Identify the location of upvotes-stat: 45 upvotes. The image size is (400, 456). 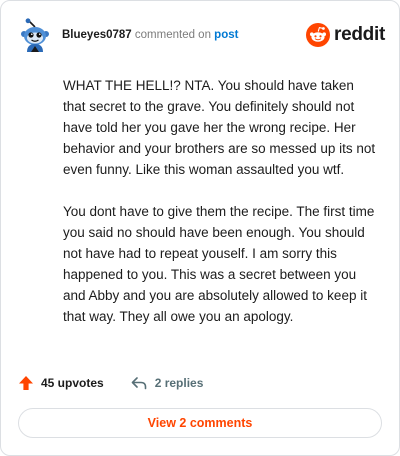
(61, 383).